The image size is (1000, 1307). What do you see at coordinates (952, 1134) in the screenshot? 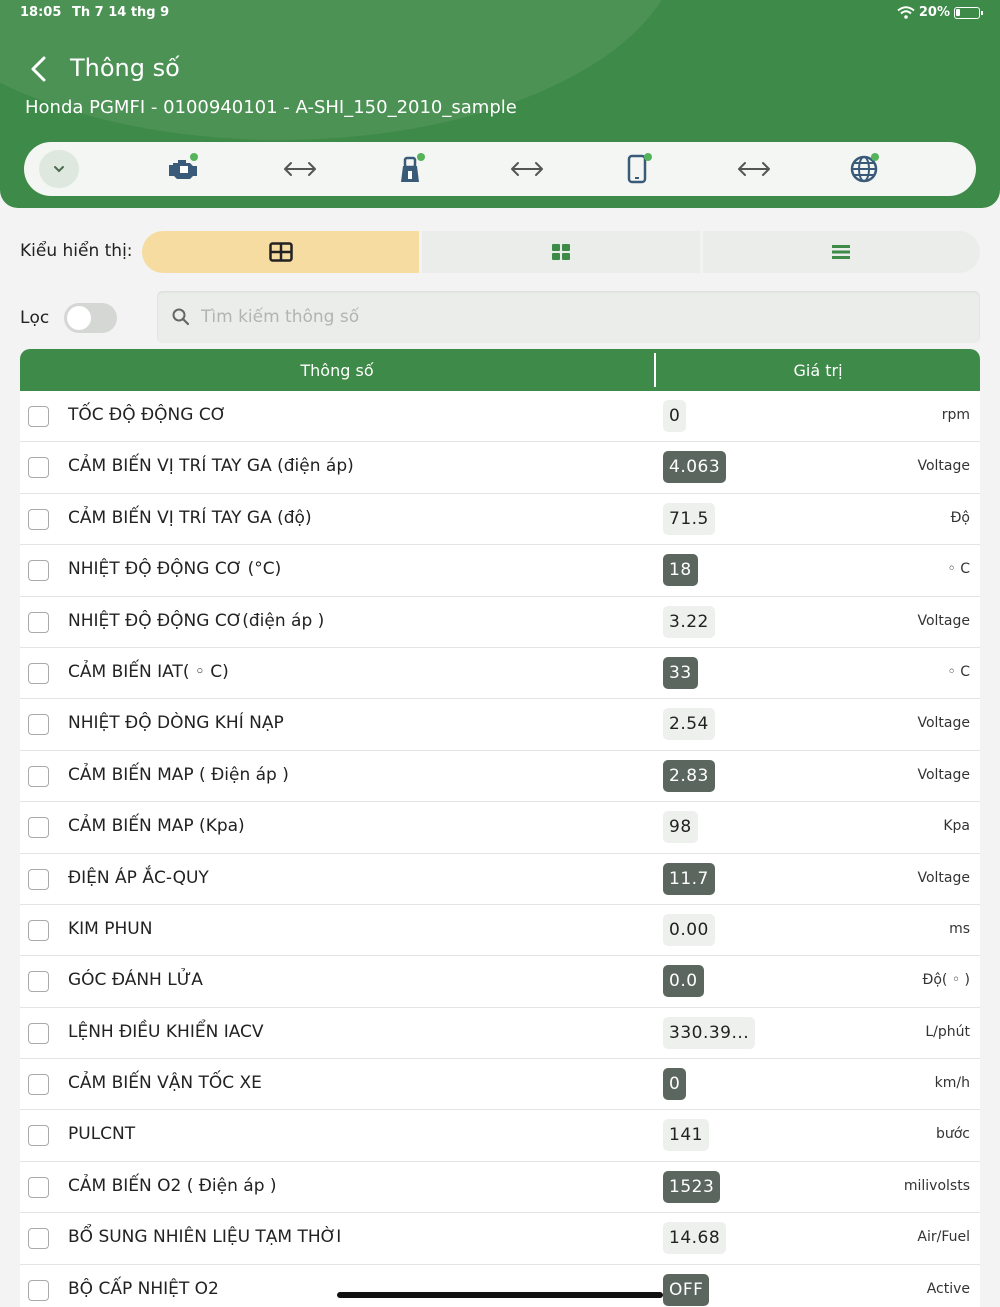
I see `param-unit: bước` at bounding box center [952, 1134].